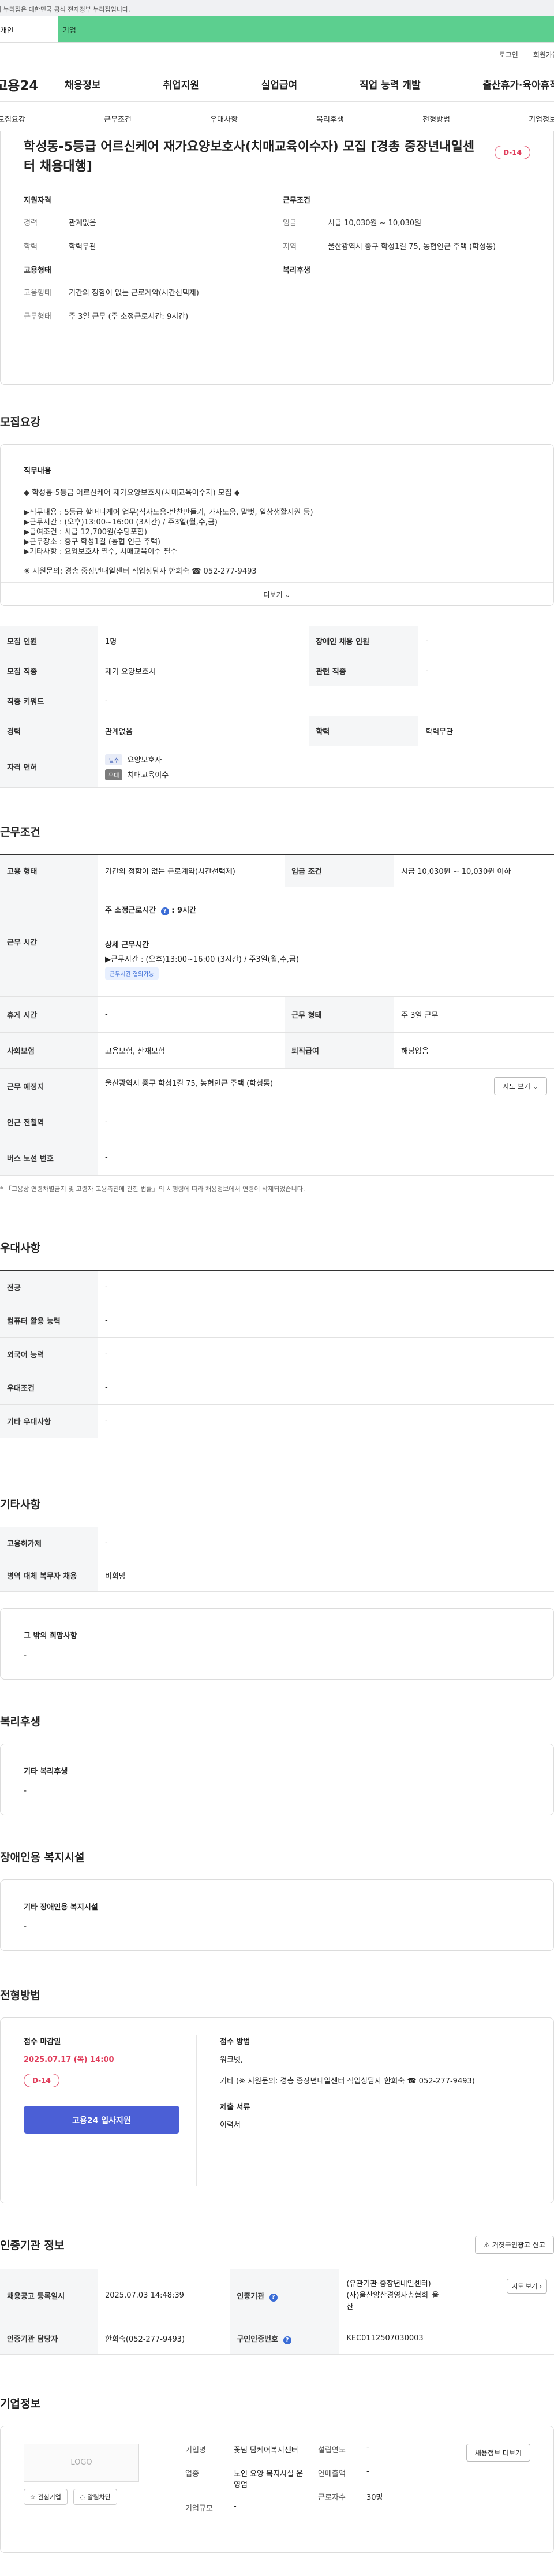  What do you see at coordinates (326, 1543) in the screenshot?
I see `permit-value: -` at bounding box center [326, 1543].